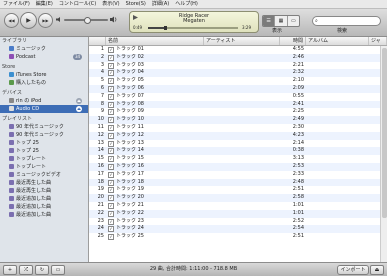 The width and height of the screenshot is (387, 276). Describe the element at coordinates (44, 57) in the screenshot. I see `sidebar-item: Podcast 34` at that location.